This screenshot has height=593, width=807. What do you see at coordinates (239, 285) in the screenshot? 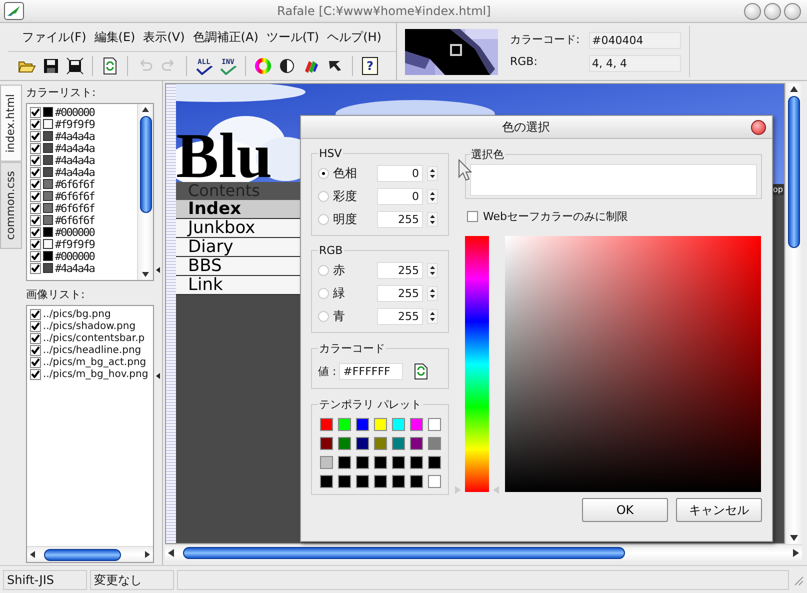
I see `page-menu-link: Link` at bounding box center [239, 285].